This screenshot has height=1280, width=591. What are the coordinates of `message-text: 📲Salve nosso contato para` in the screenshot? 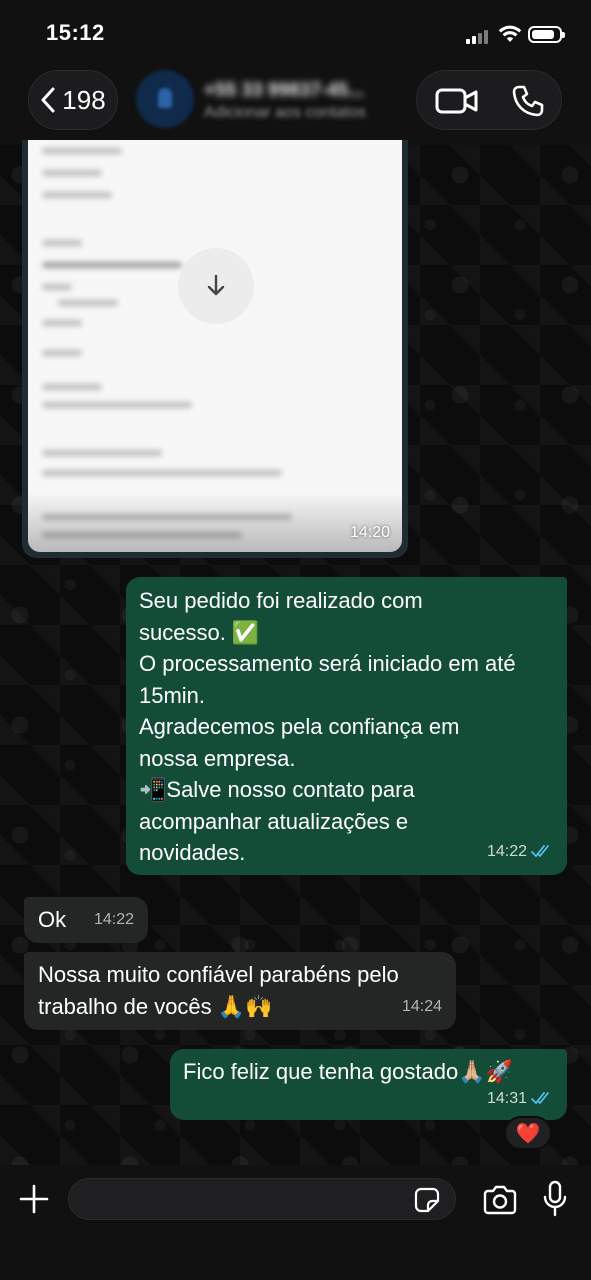 It's located at (277, 789).